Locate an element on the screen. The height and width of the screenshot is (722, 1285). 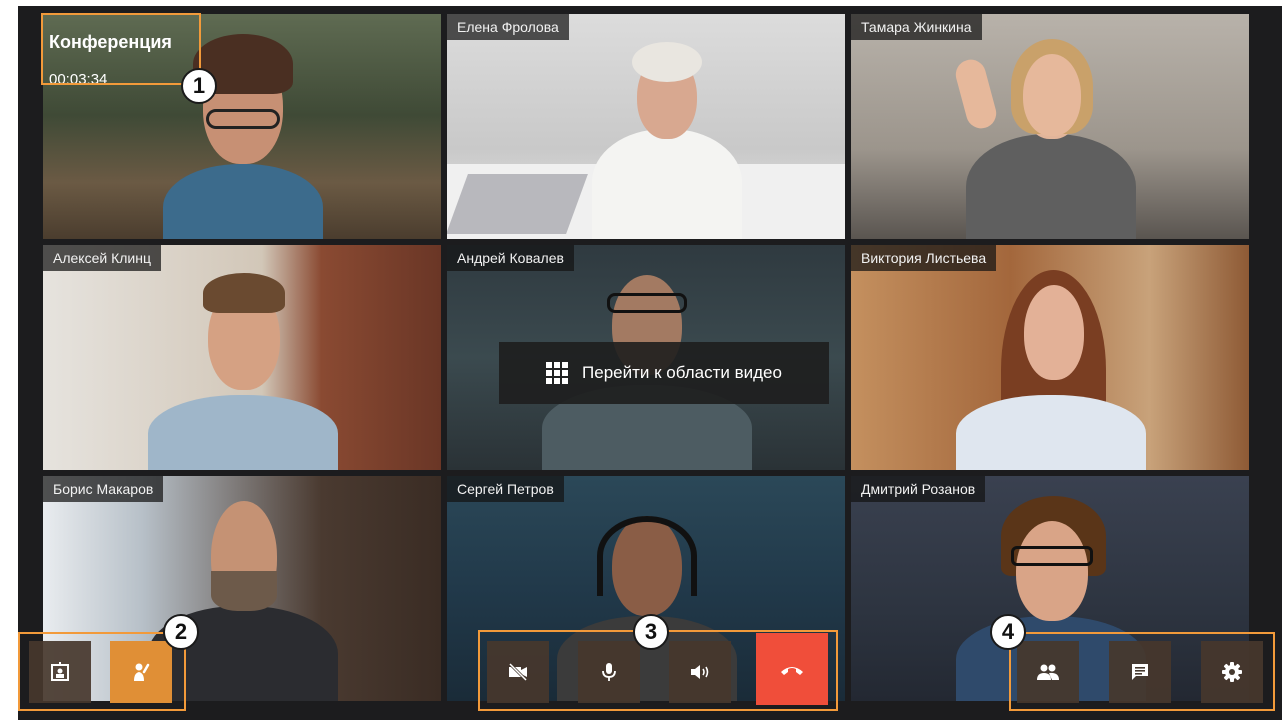
conference-timer: 00:03:34 is located at coordinates (78, 79).